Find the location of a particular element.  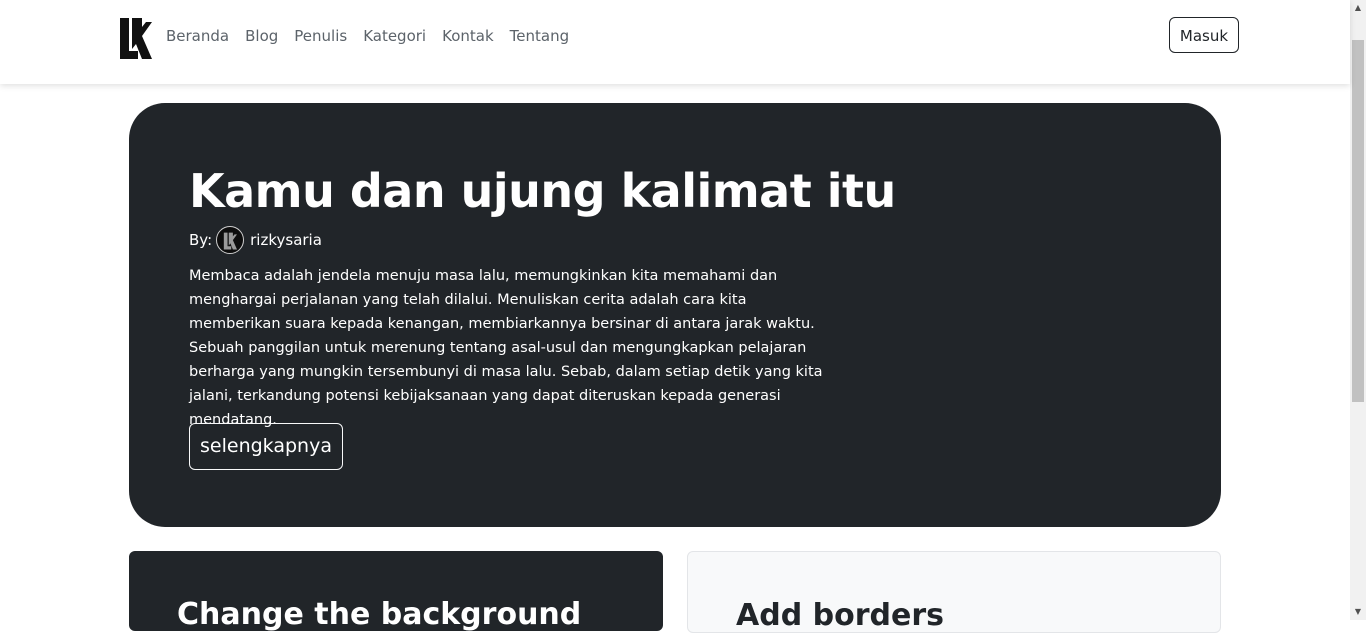

dark-feature-card: Change the background is located at coordinates (396, 591).